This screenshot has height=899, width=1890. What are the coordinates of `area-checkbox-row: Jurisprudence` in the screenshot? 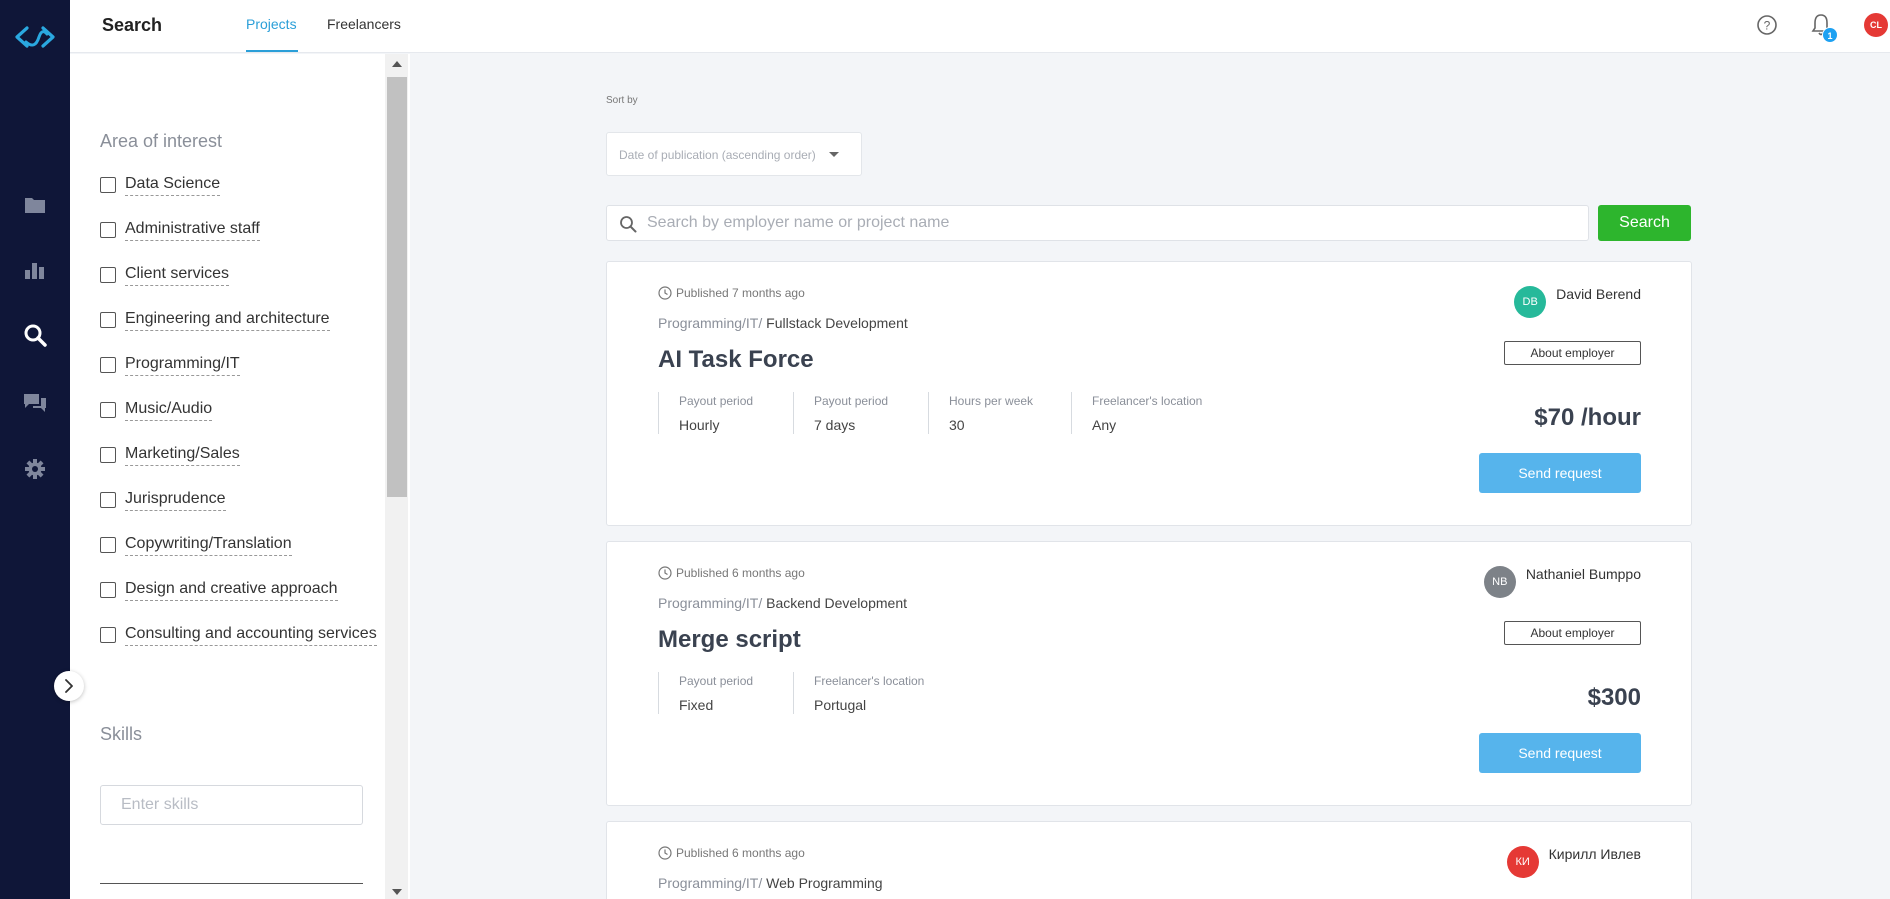 It's located at (163, 500).